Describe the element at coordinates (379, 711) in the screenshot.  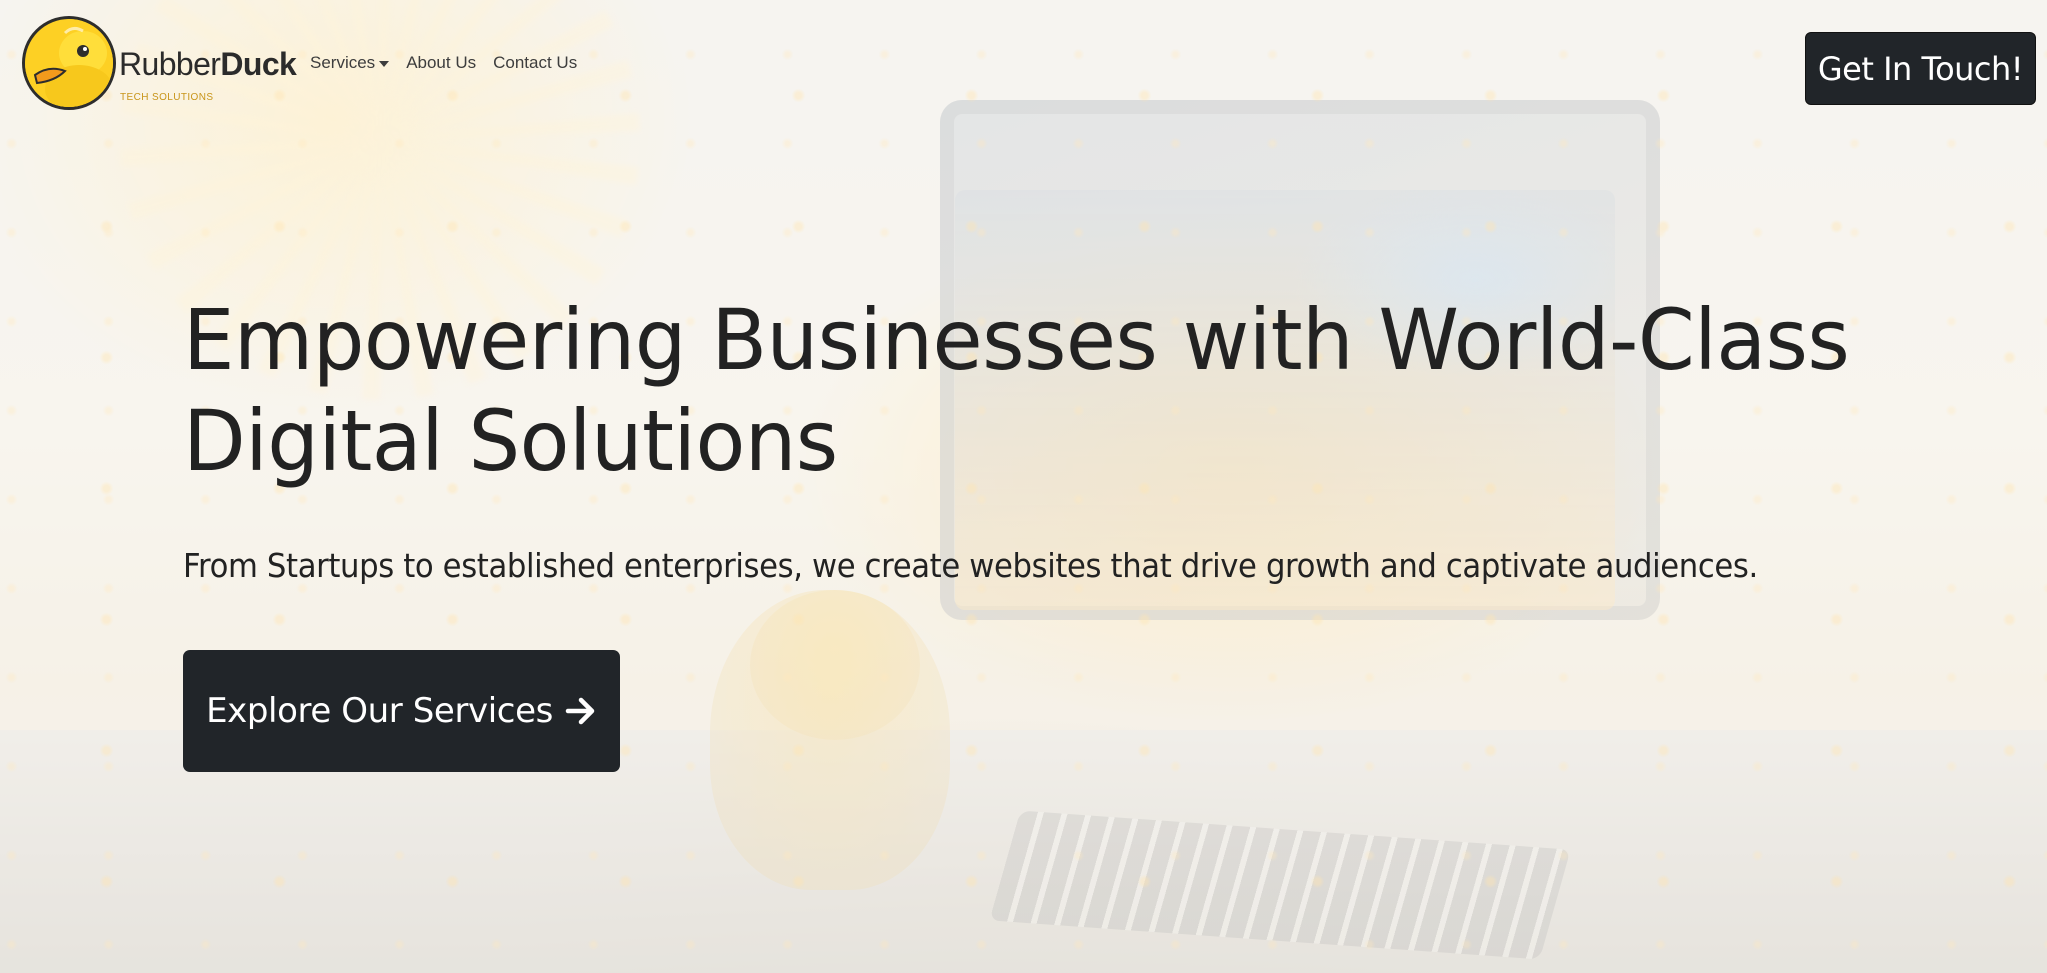
I see `explore-services-label: Explore Our Services` at that location.